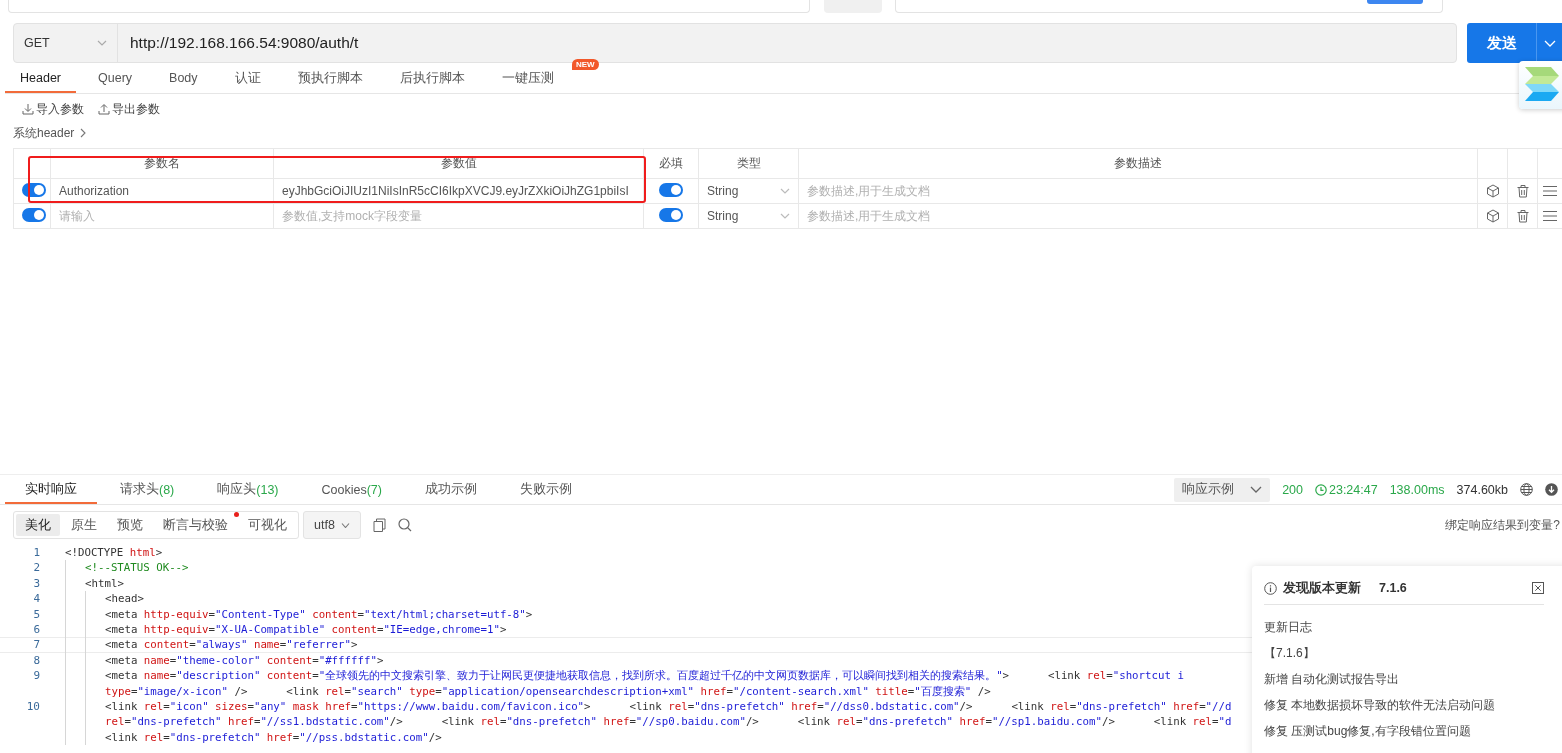 This screenshot has height=753, width=1562. What do you see at coordinates (1393, 588) in the screenshot?
I see `version-number: 7.1.6` at bounding box center [1393, 588].